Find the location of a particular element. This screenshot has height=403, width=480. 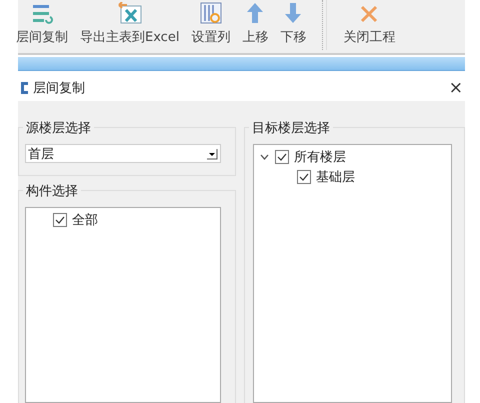

list-copy-icon is located at coordinates (42, 14).